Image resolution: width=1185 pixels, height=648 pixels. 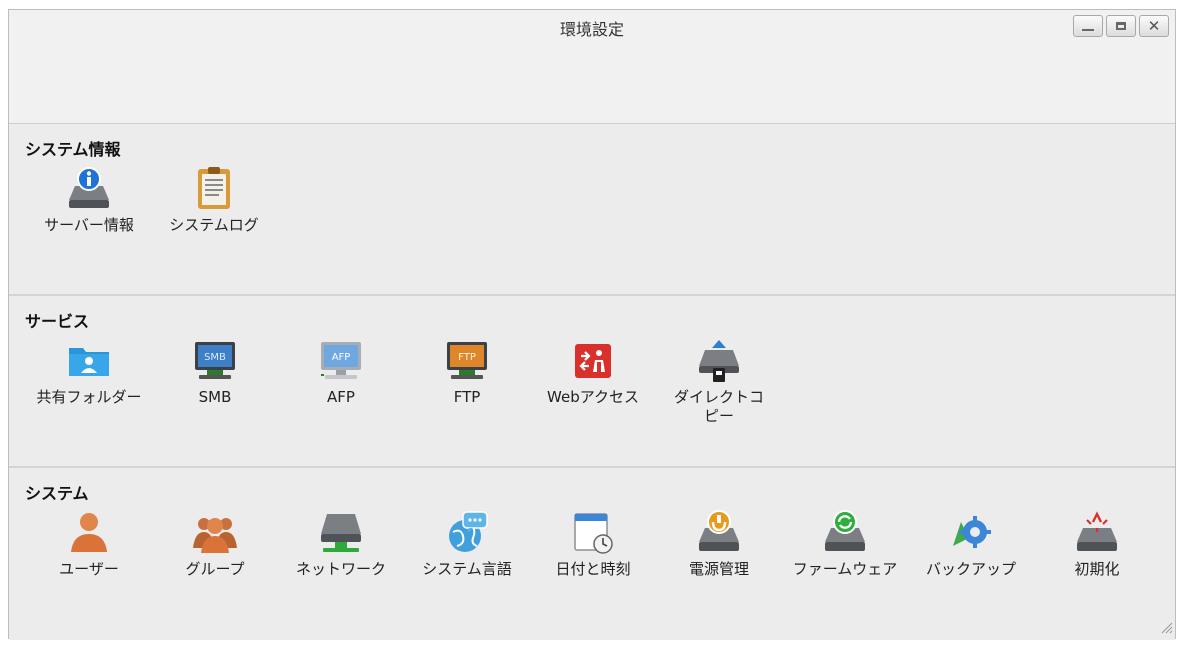 What do you see at coordinates (1097, 569) in the screenshot?
I see `item-label: 初期化` at bounding box center [1097, 569].